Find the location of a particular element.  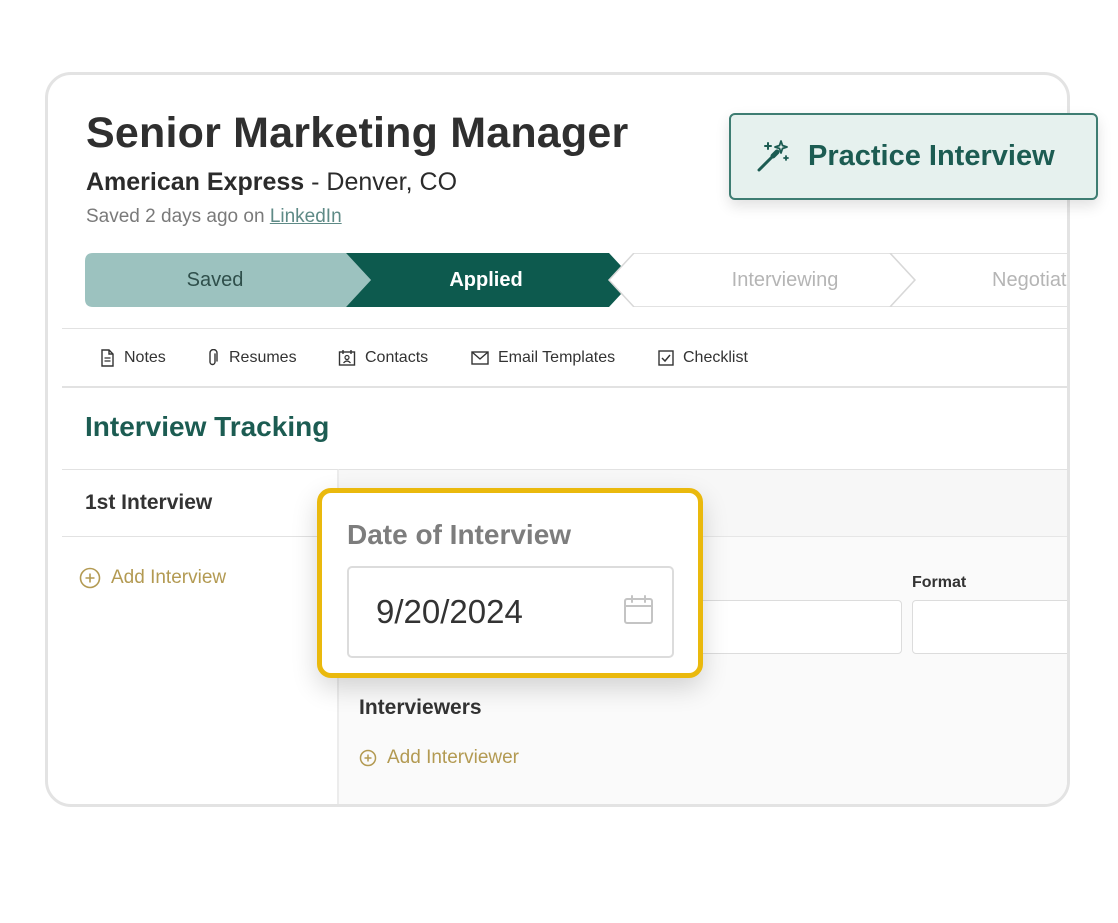

source-link: LinkedIn is located at coordinates (306, 216).